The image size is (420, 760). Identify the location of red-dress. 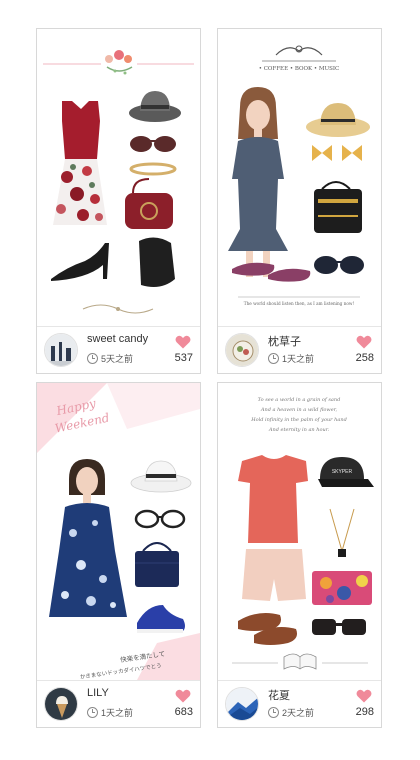
(80, 163).